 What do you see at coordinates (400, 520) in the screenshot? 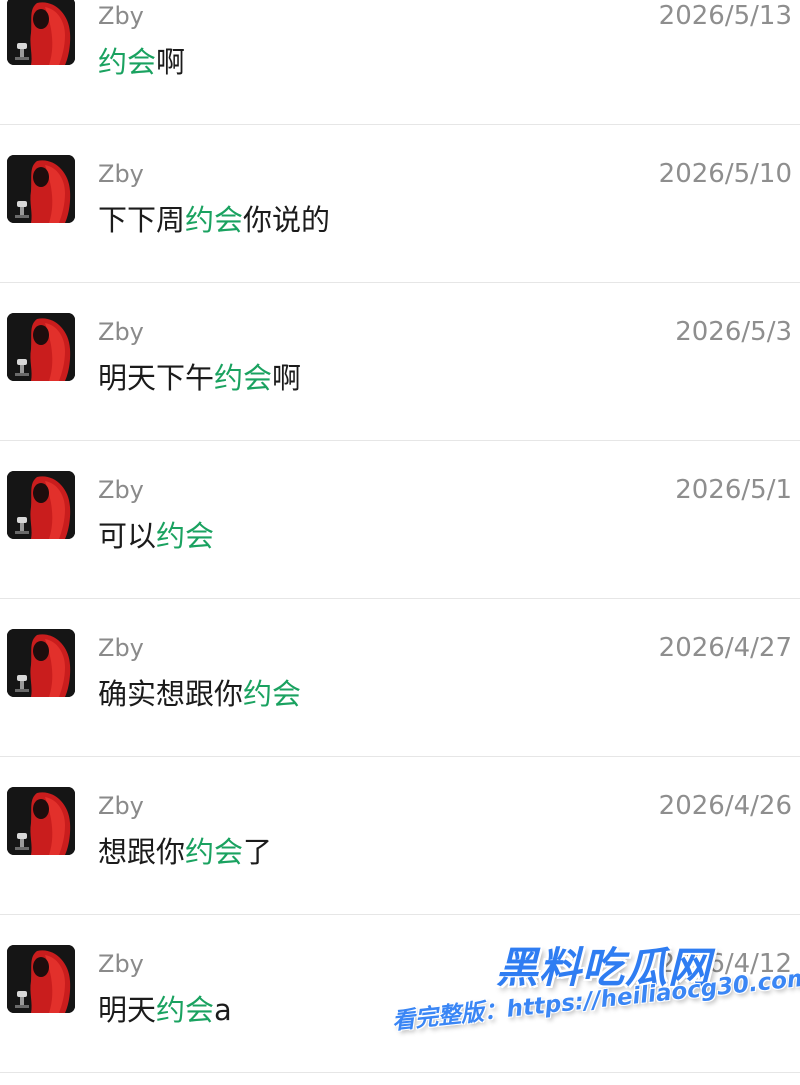
I see `result-row: Zby 2026/5/1 可以约会` at bounding box center [400, 520].